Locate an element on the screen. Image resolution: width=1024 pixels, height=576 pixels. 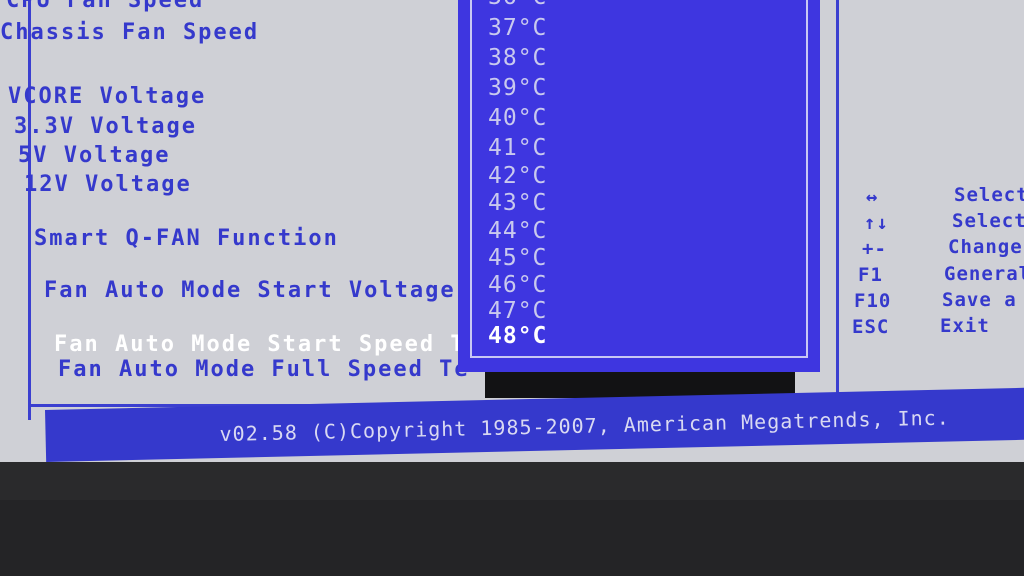
help-text-select-screen: Select is located at coordinates (989, 195).